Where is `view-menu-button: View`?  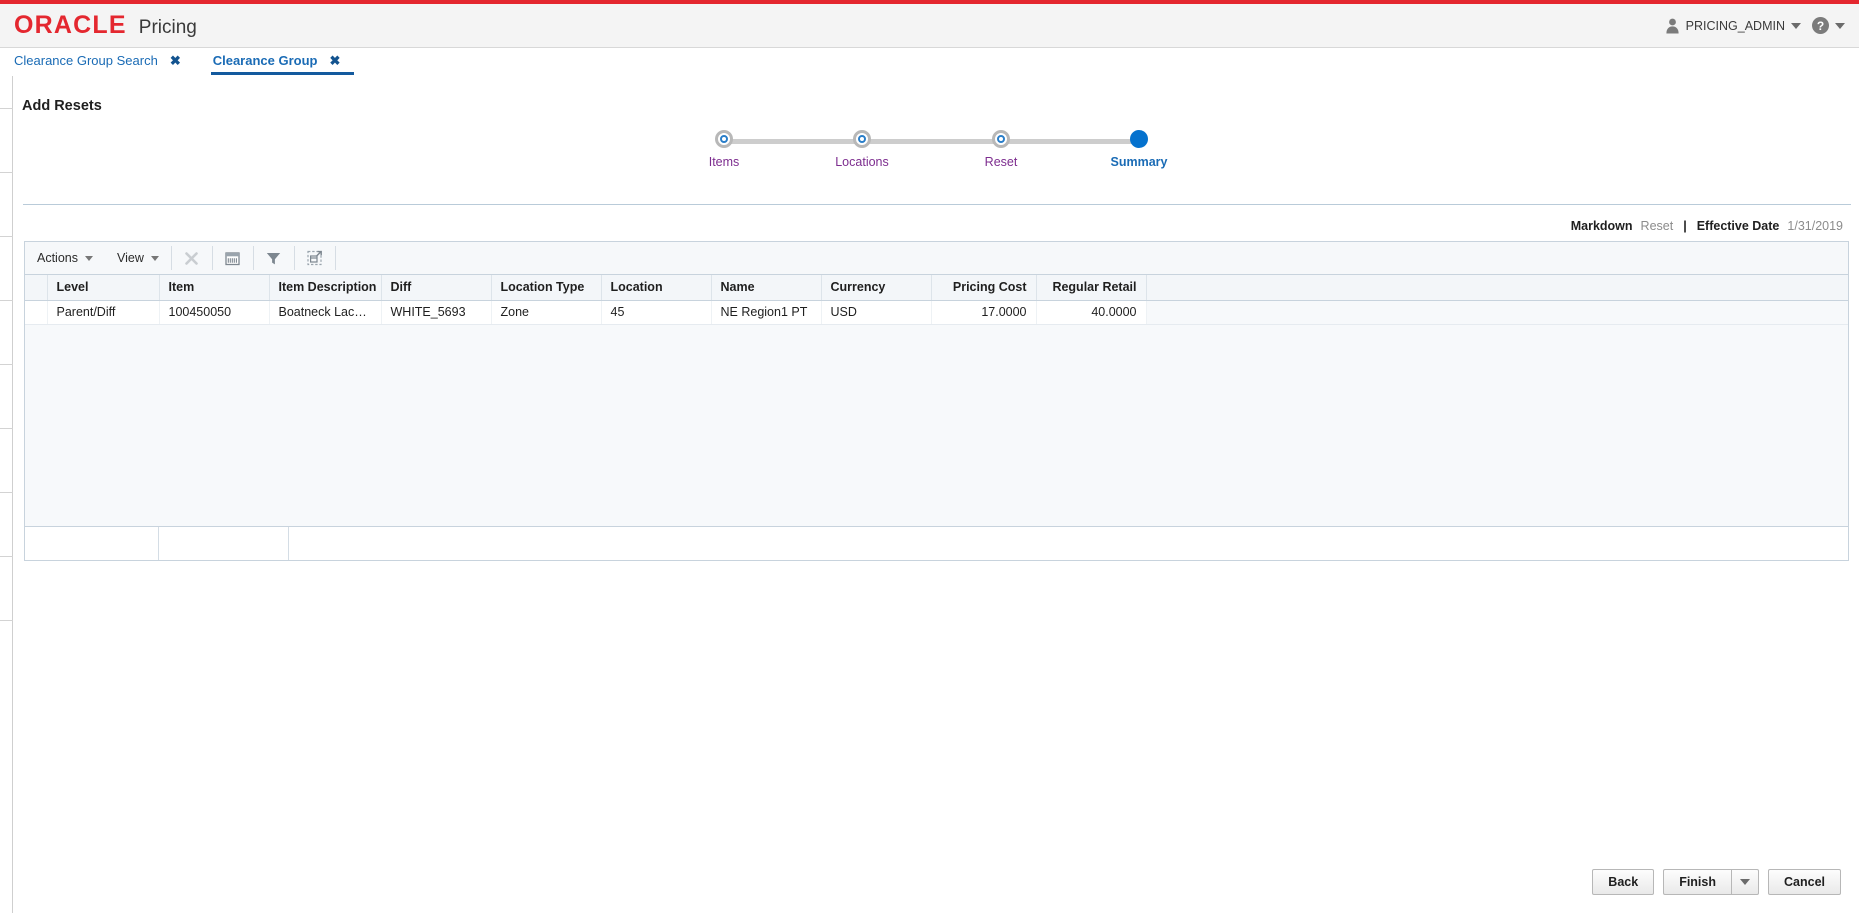
view-menu-button: View is located at coordinates (138, 258).